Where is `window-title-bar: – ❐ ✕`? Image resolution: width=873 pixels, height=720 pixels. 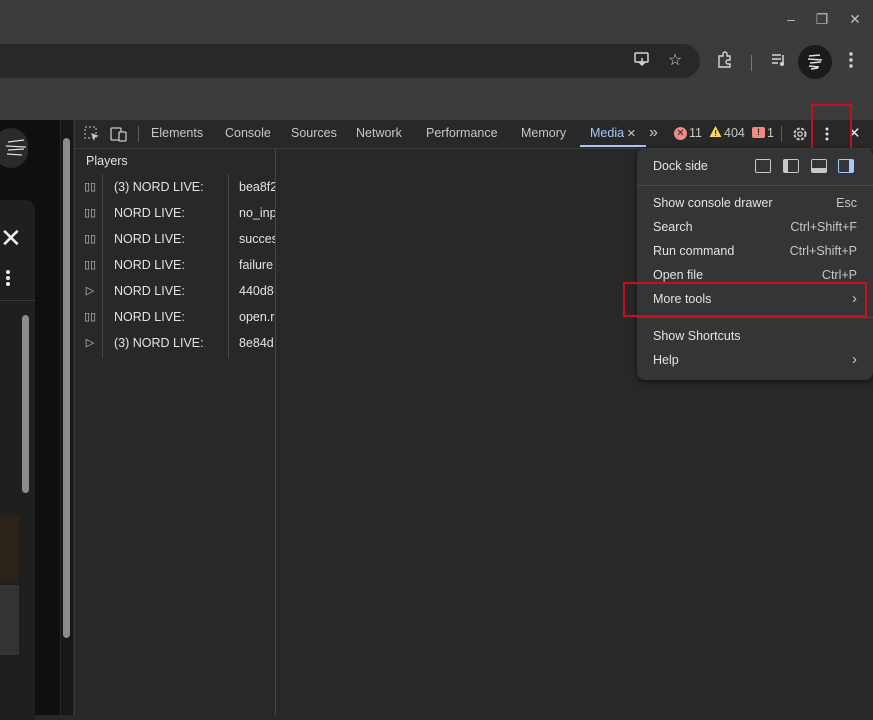 window-title-bar: – ❐ ✕ is located at coordinates (436, 20).